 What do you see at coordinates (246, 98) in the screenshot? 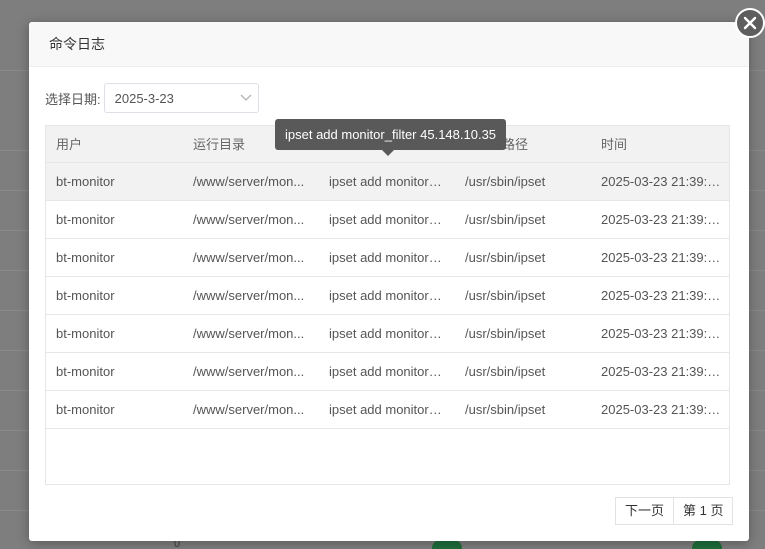
I see `chevron-down-icon` at bounding box center [246, 98].